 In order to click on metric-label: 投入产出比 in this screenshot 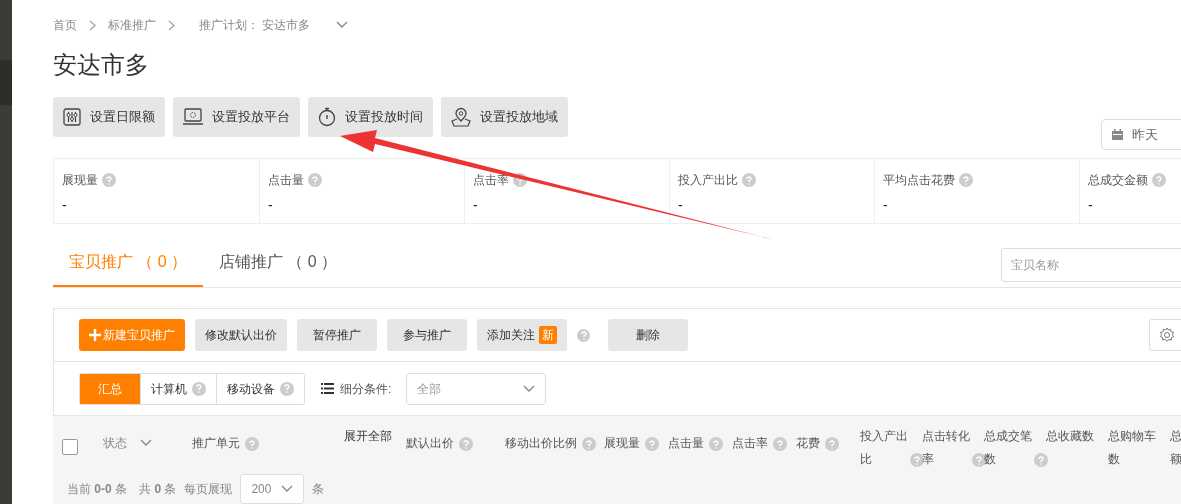, I will do `click(708, 180)`.